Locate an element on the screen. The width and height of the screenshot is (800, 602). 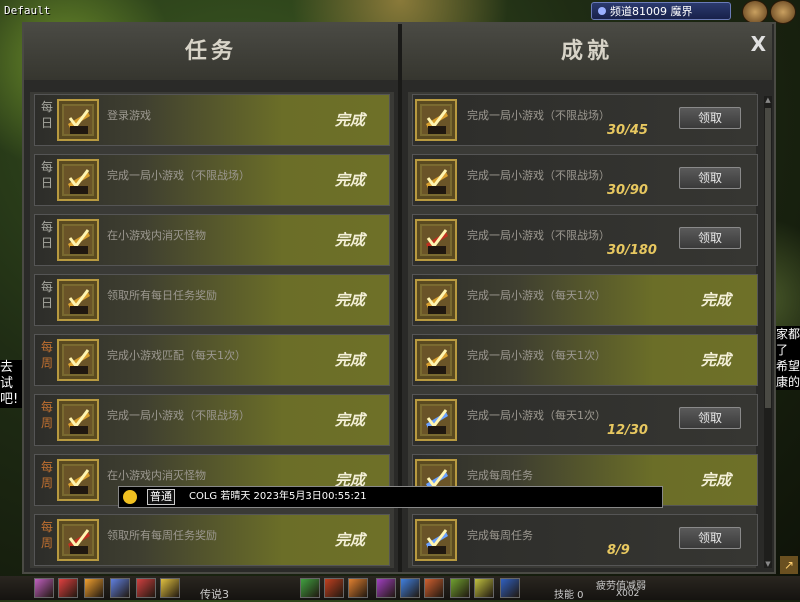
scroll-down-arrow: ▼ is located at coordinates (768, 564).